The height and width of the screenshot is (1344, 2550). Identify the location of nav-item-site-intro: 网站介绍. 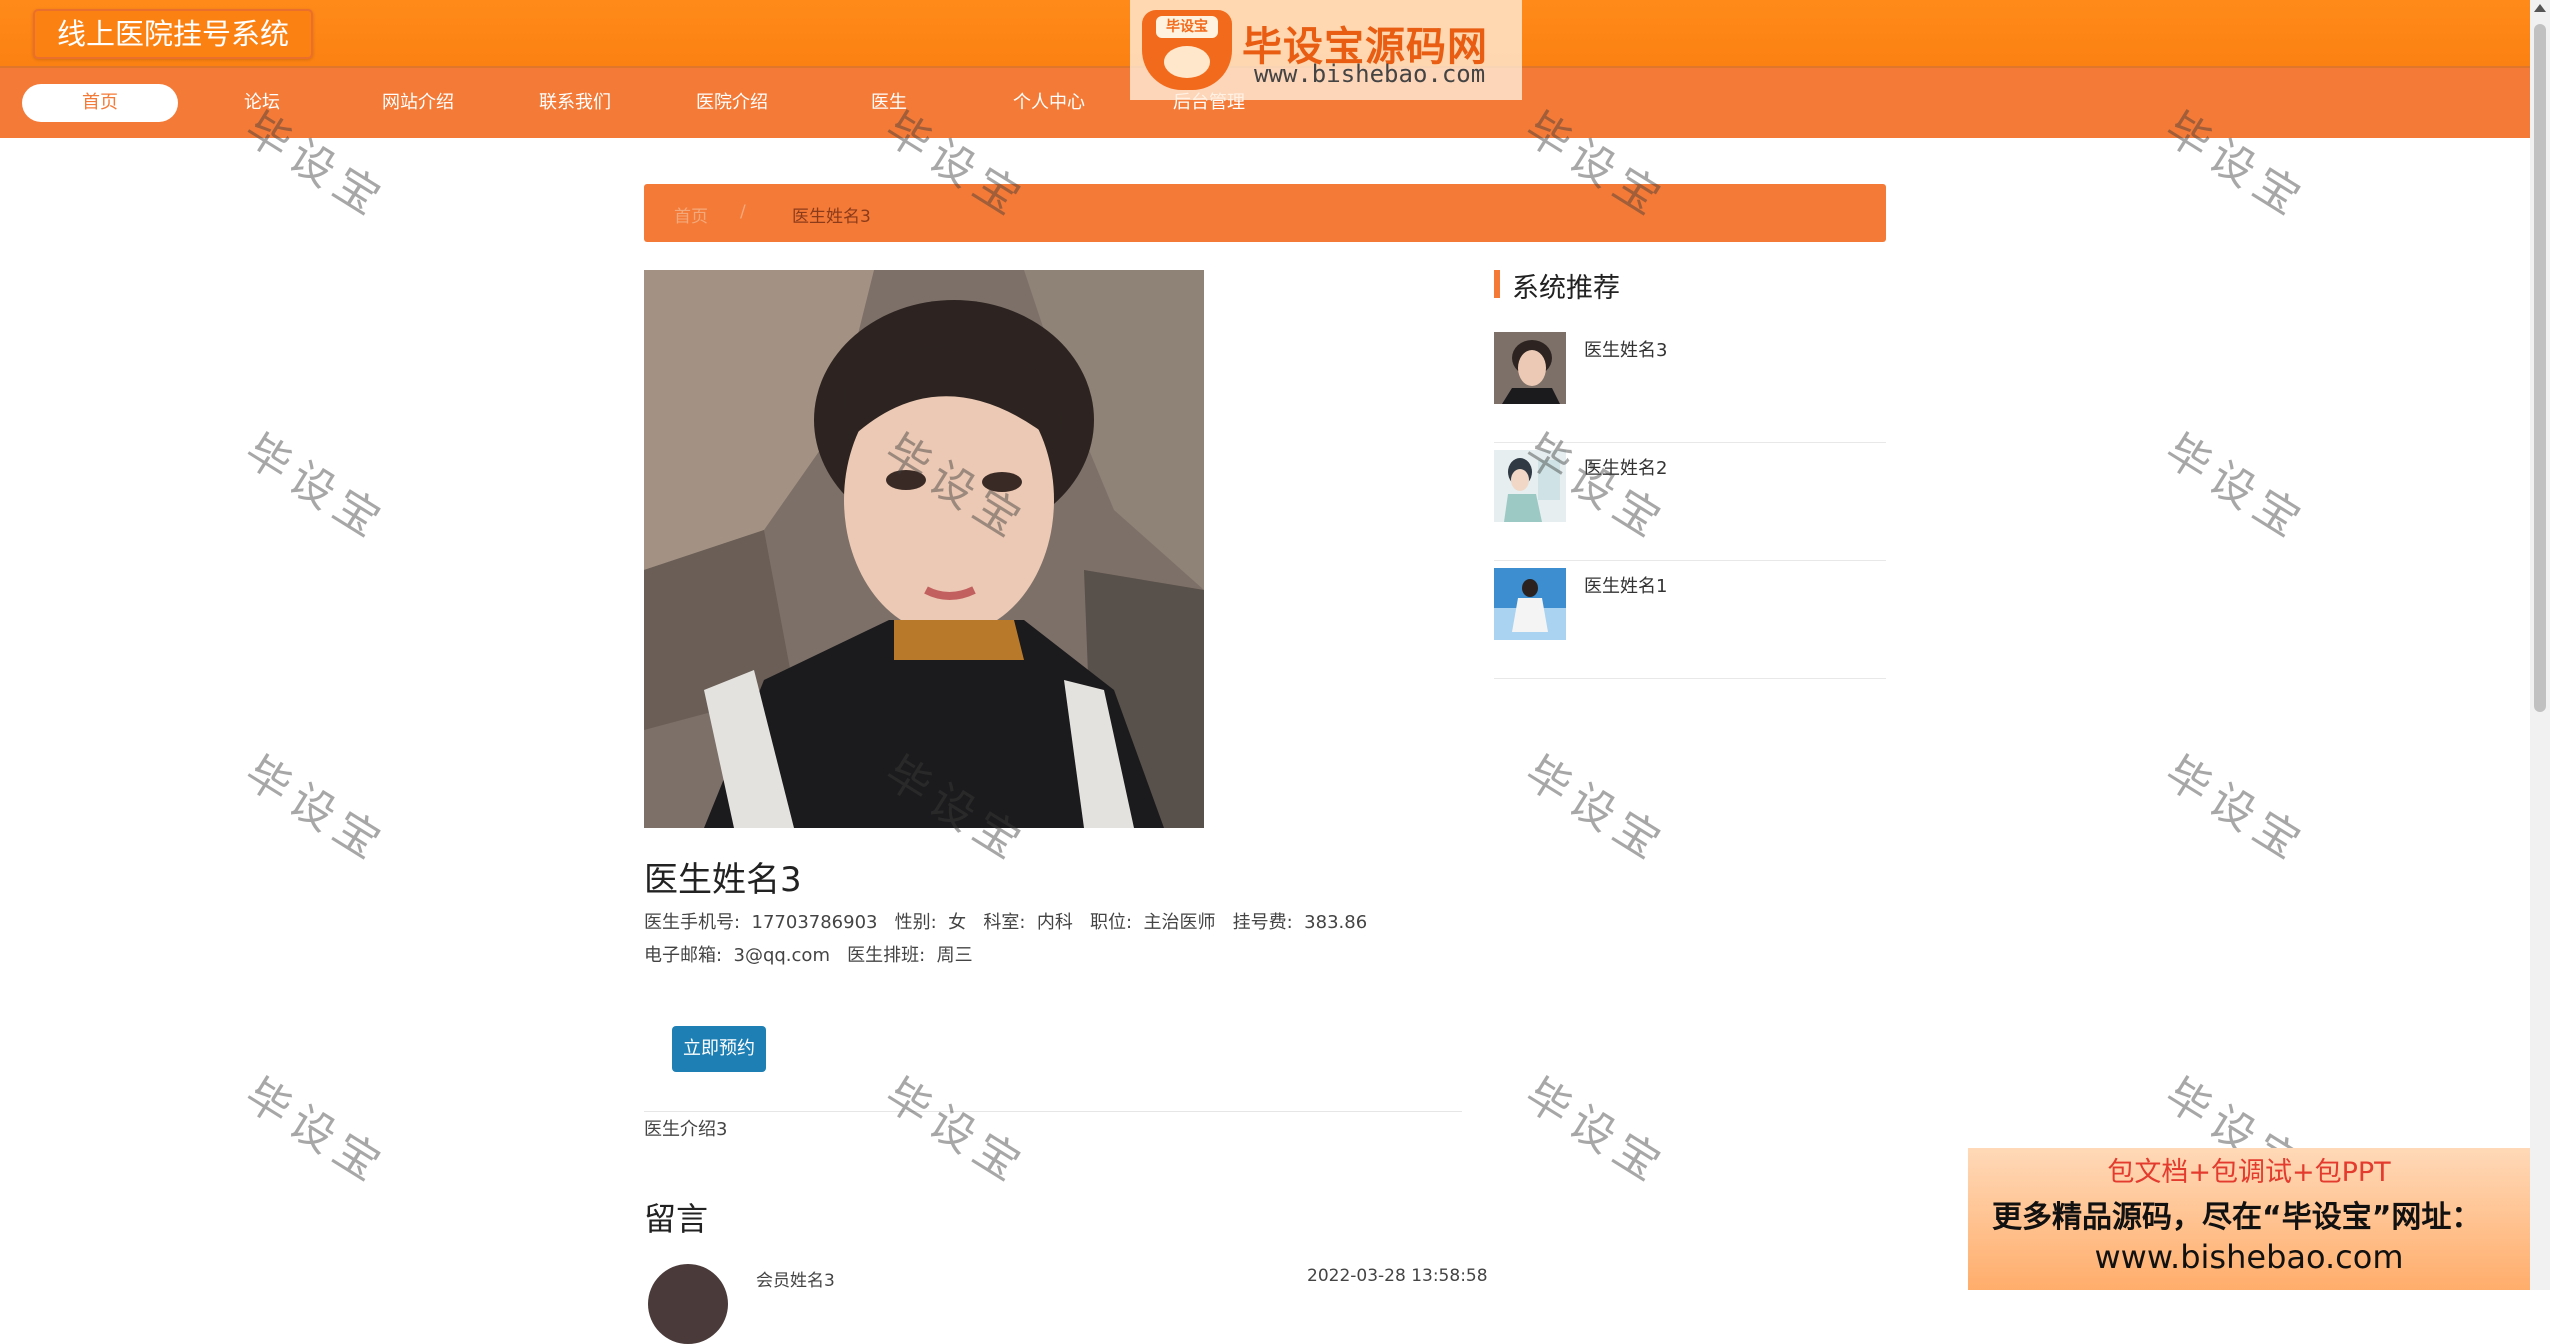
(418, 103).